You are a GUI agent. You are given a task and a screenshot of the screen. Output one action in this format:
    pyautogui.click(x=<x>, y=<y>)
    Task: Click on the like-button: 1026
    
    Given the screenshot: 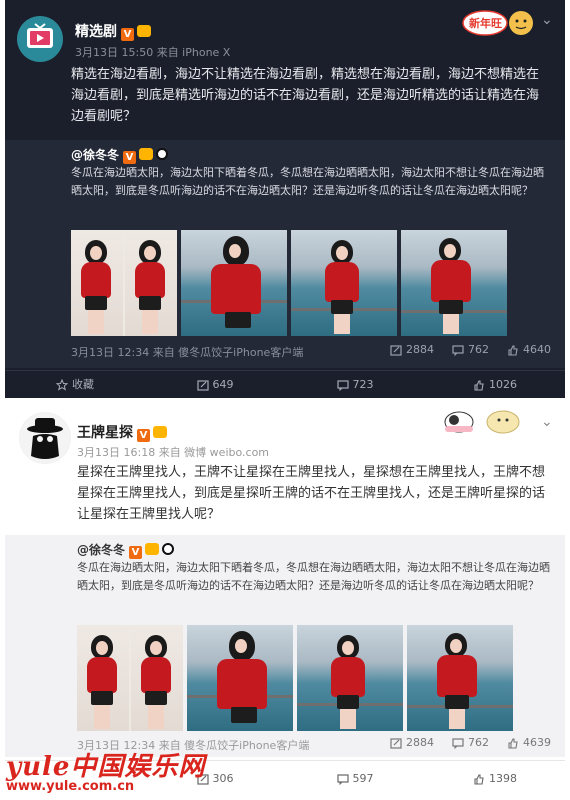 What is the action you would take?
    pyautogui.click(x=495, y=384)
    